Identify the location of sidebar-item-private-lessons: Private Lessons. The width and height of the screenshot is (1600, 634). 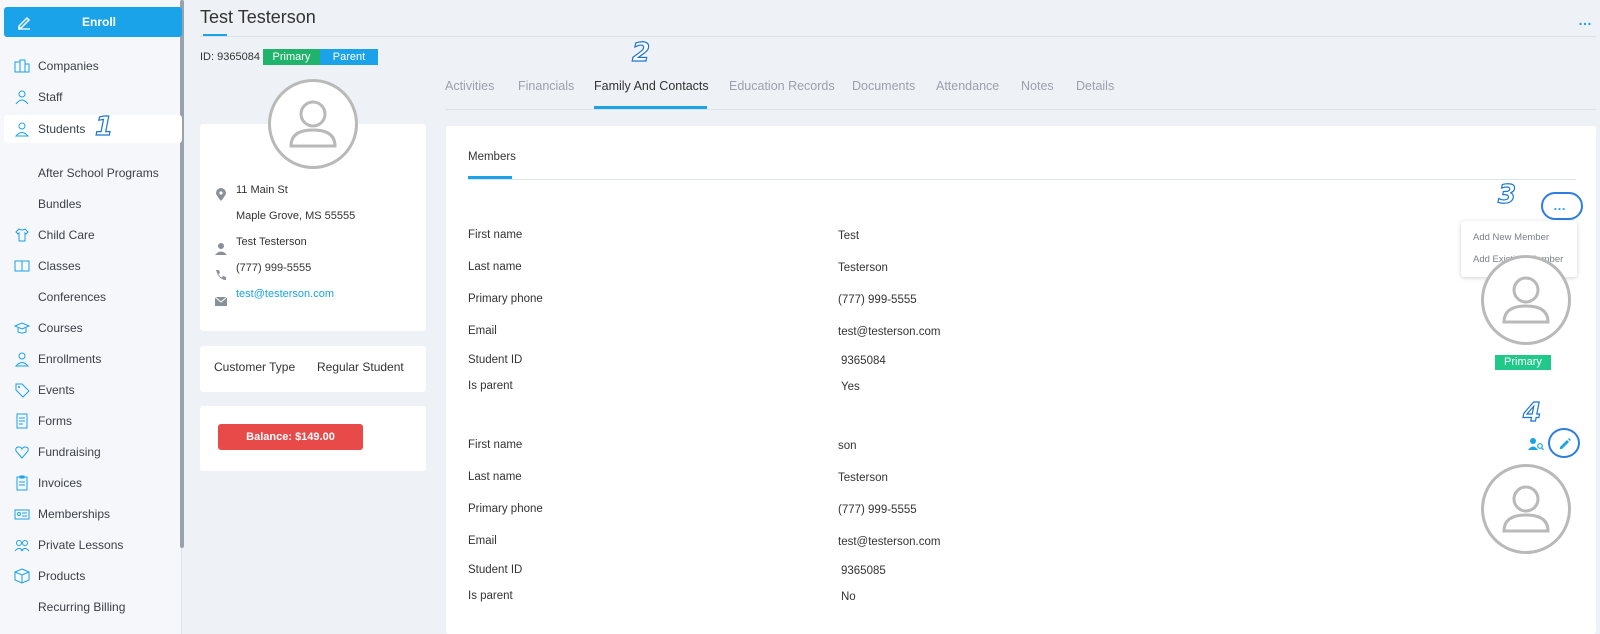
(93, 545).